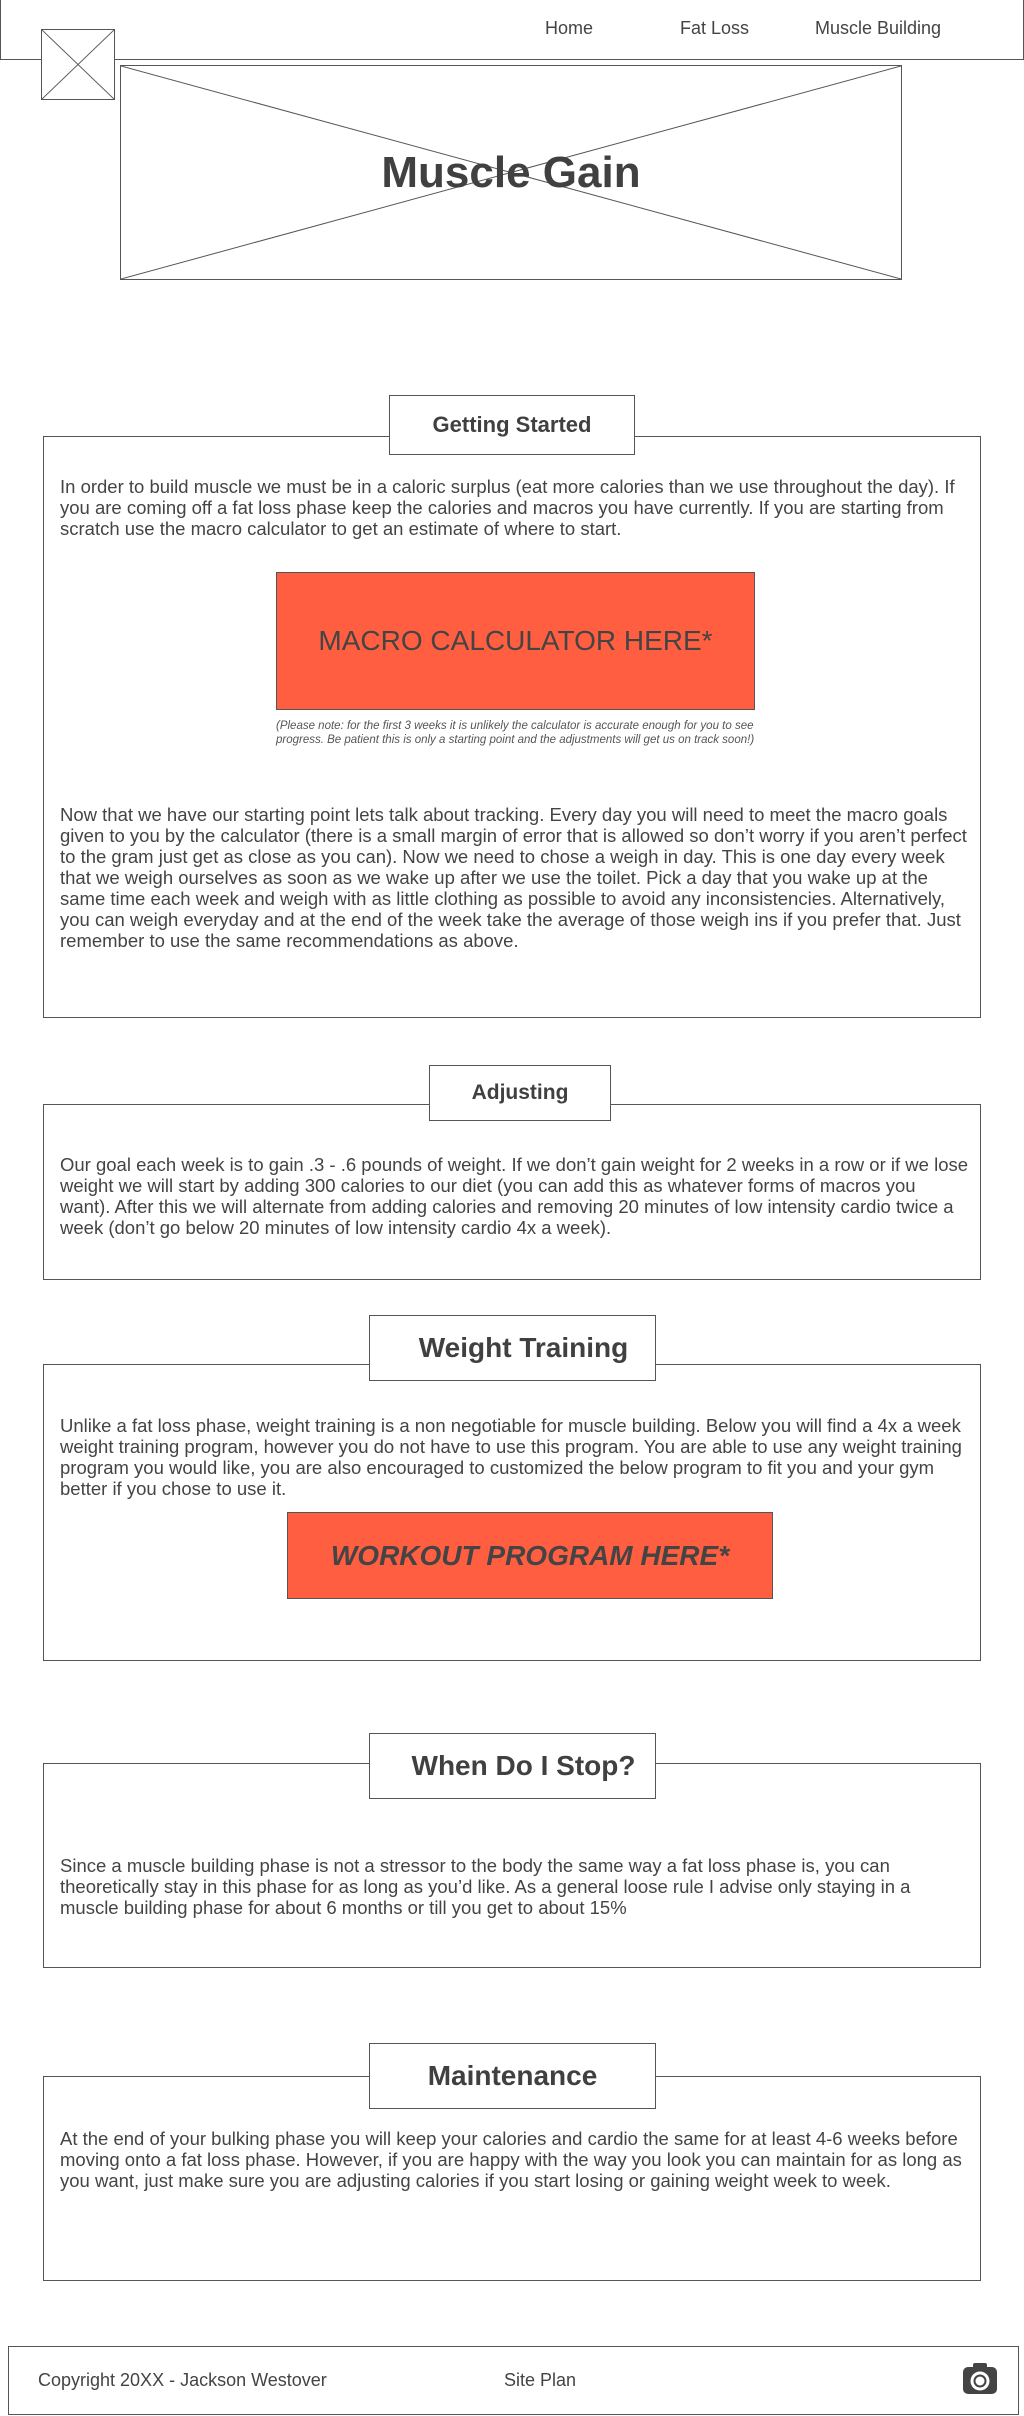 The width and height of the screenshot is (1024, 2416). What do you see at coordinates (512, 2076) in the screenshot?
I see `maintenance-heading: Maintenance` at bounding box center [512, 2076].